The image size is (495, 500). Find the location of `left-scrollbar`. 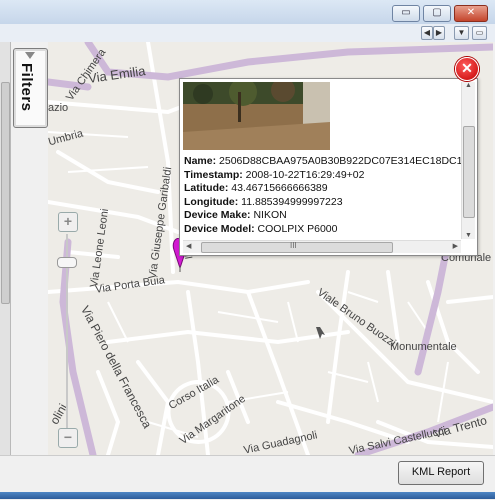

left-scrollbar is located at coordinates (5, 248).